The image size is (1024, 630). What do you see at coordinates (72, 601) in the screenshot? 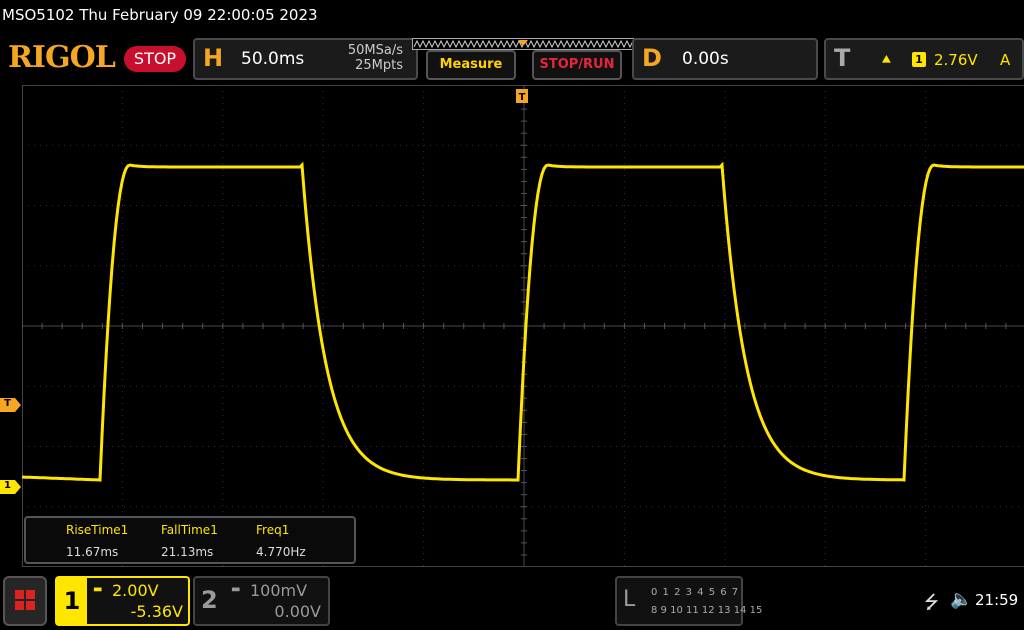
I see `channel1-number: 1` at bounding box center [72, 601].